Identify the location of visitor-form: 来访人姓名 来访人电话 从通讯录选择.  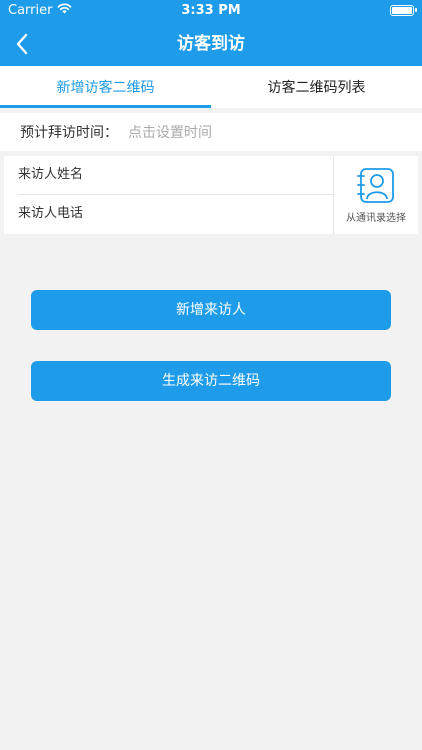
(211, 195).